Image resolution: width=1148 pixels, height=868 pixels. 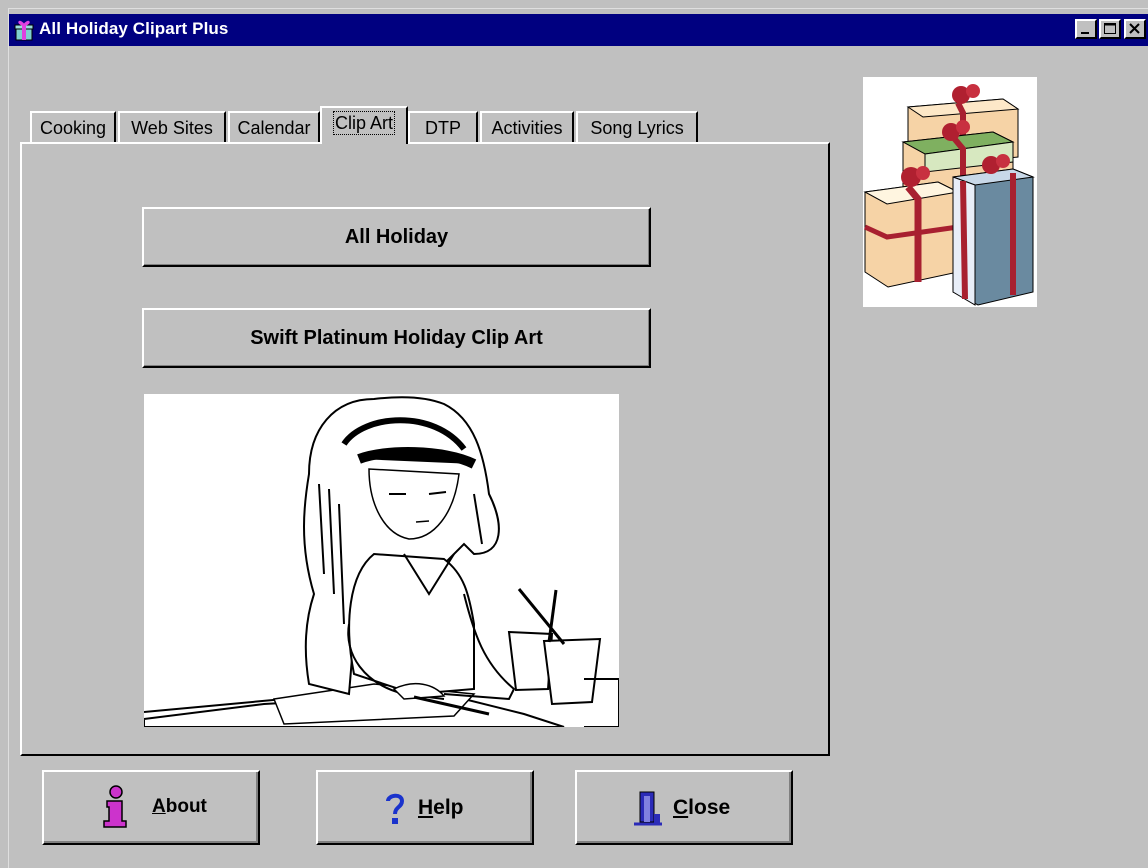 What do you see at coordinates (24, 30) in the screenshot?
I see `gift-icon` at bounding box center [24, 30].